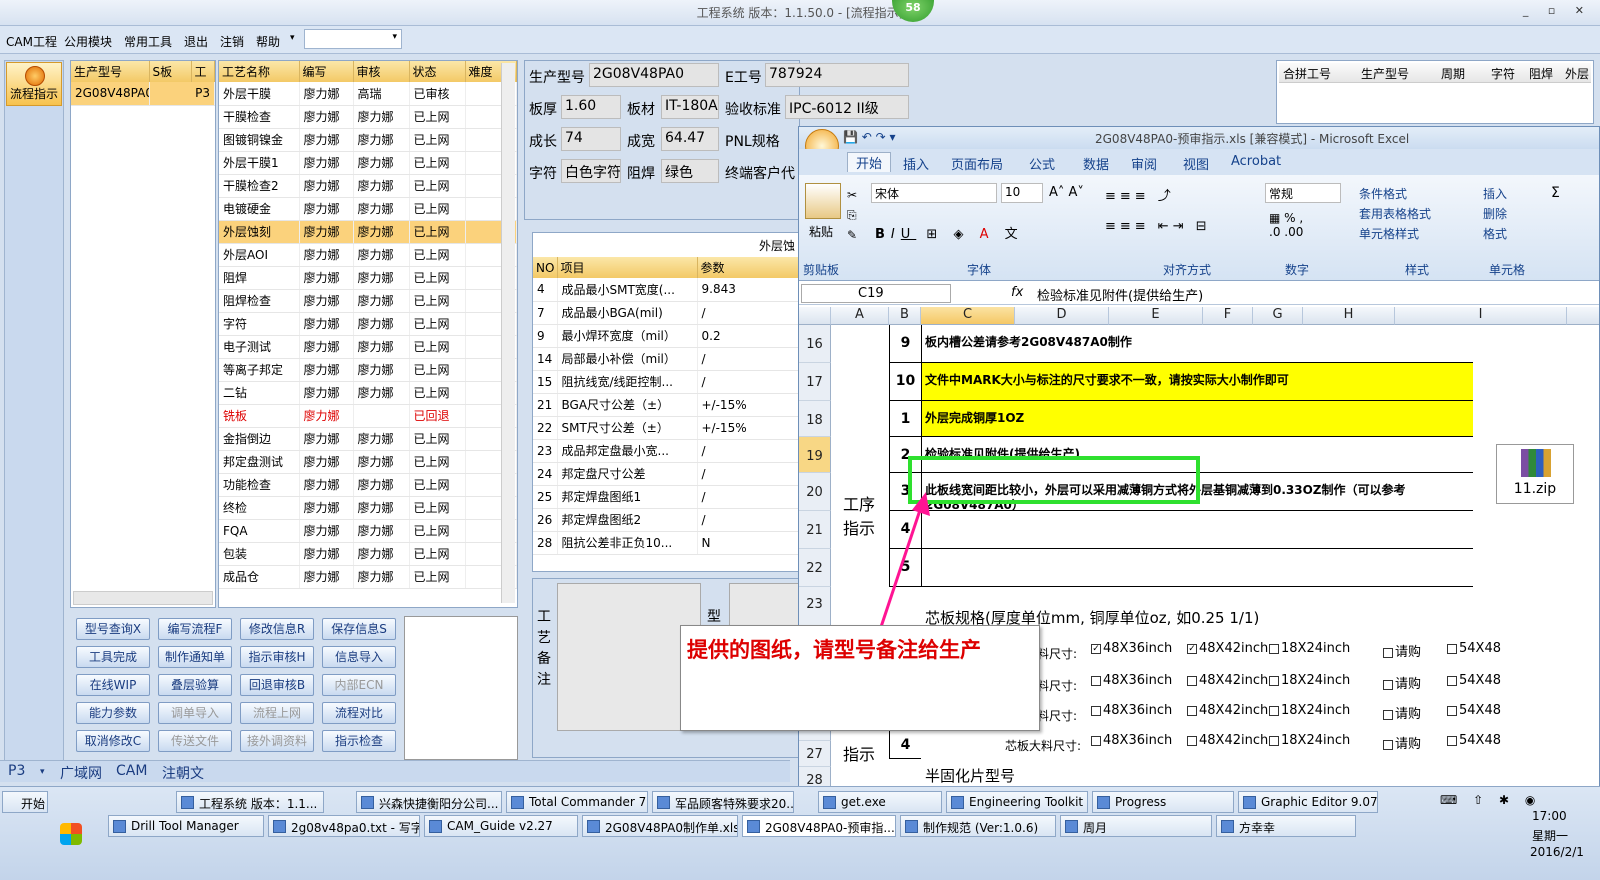  What do you see at coordinates (905, 344) in the screenshot?
I see `step-number: 9` at bounding box center [905, 344].